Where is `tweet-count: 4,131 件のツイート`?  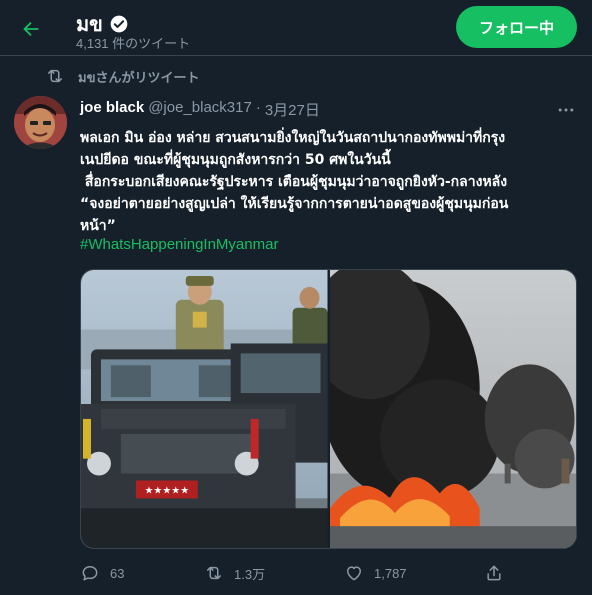
tweet-count: 4,131 件のツイート is located at coordinates (133, 43).